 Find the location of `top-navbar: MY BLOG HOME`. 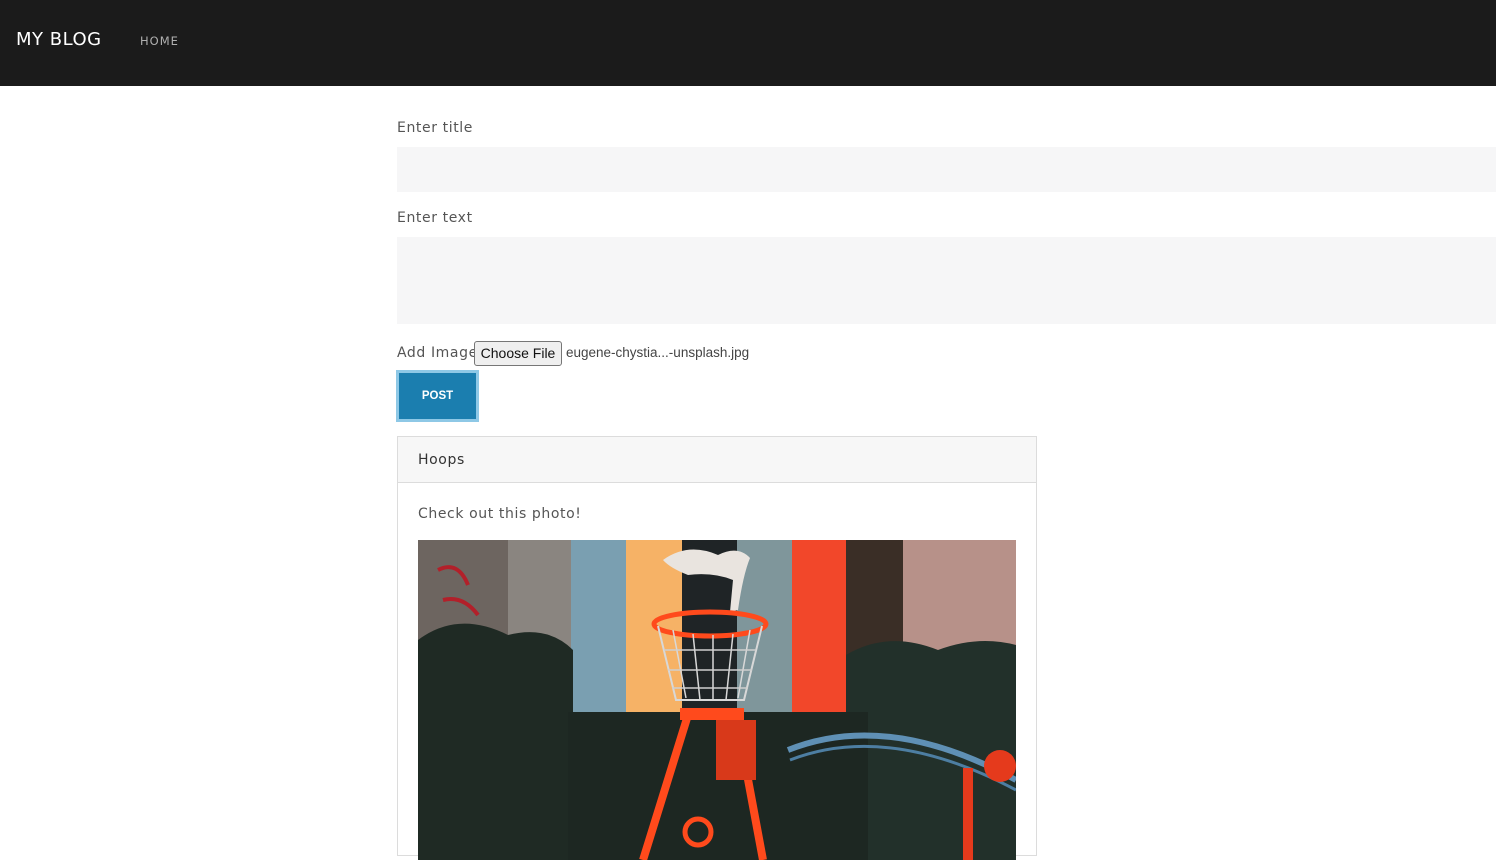

top-navbar: MY BLOG HOME is located at coordinates (748, 43).